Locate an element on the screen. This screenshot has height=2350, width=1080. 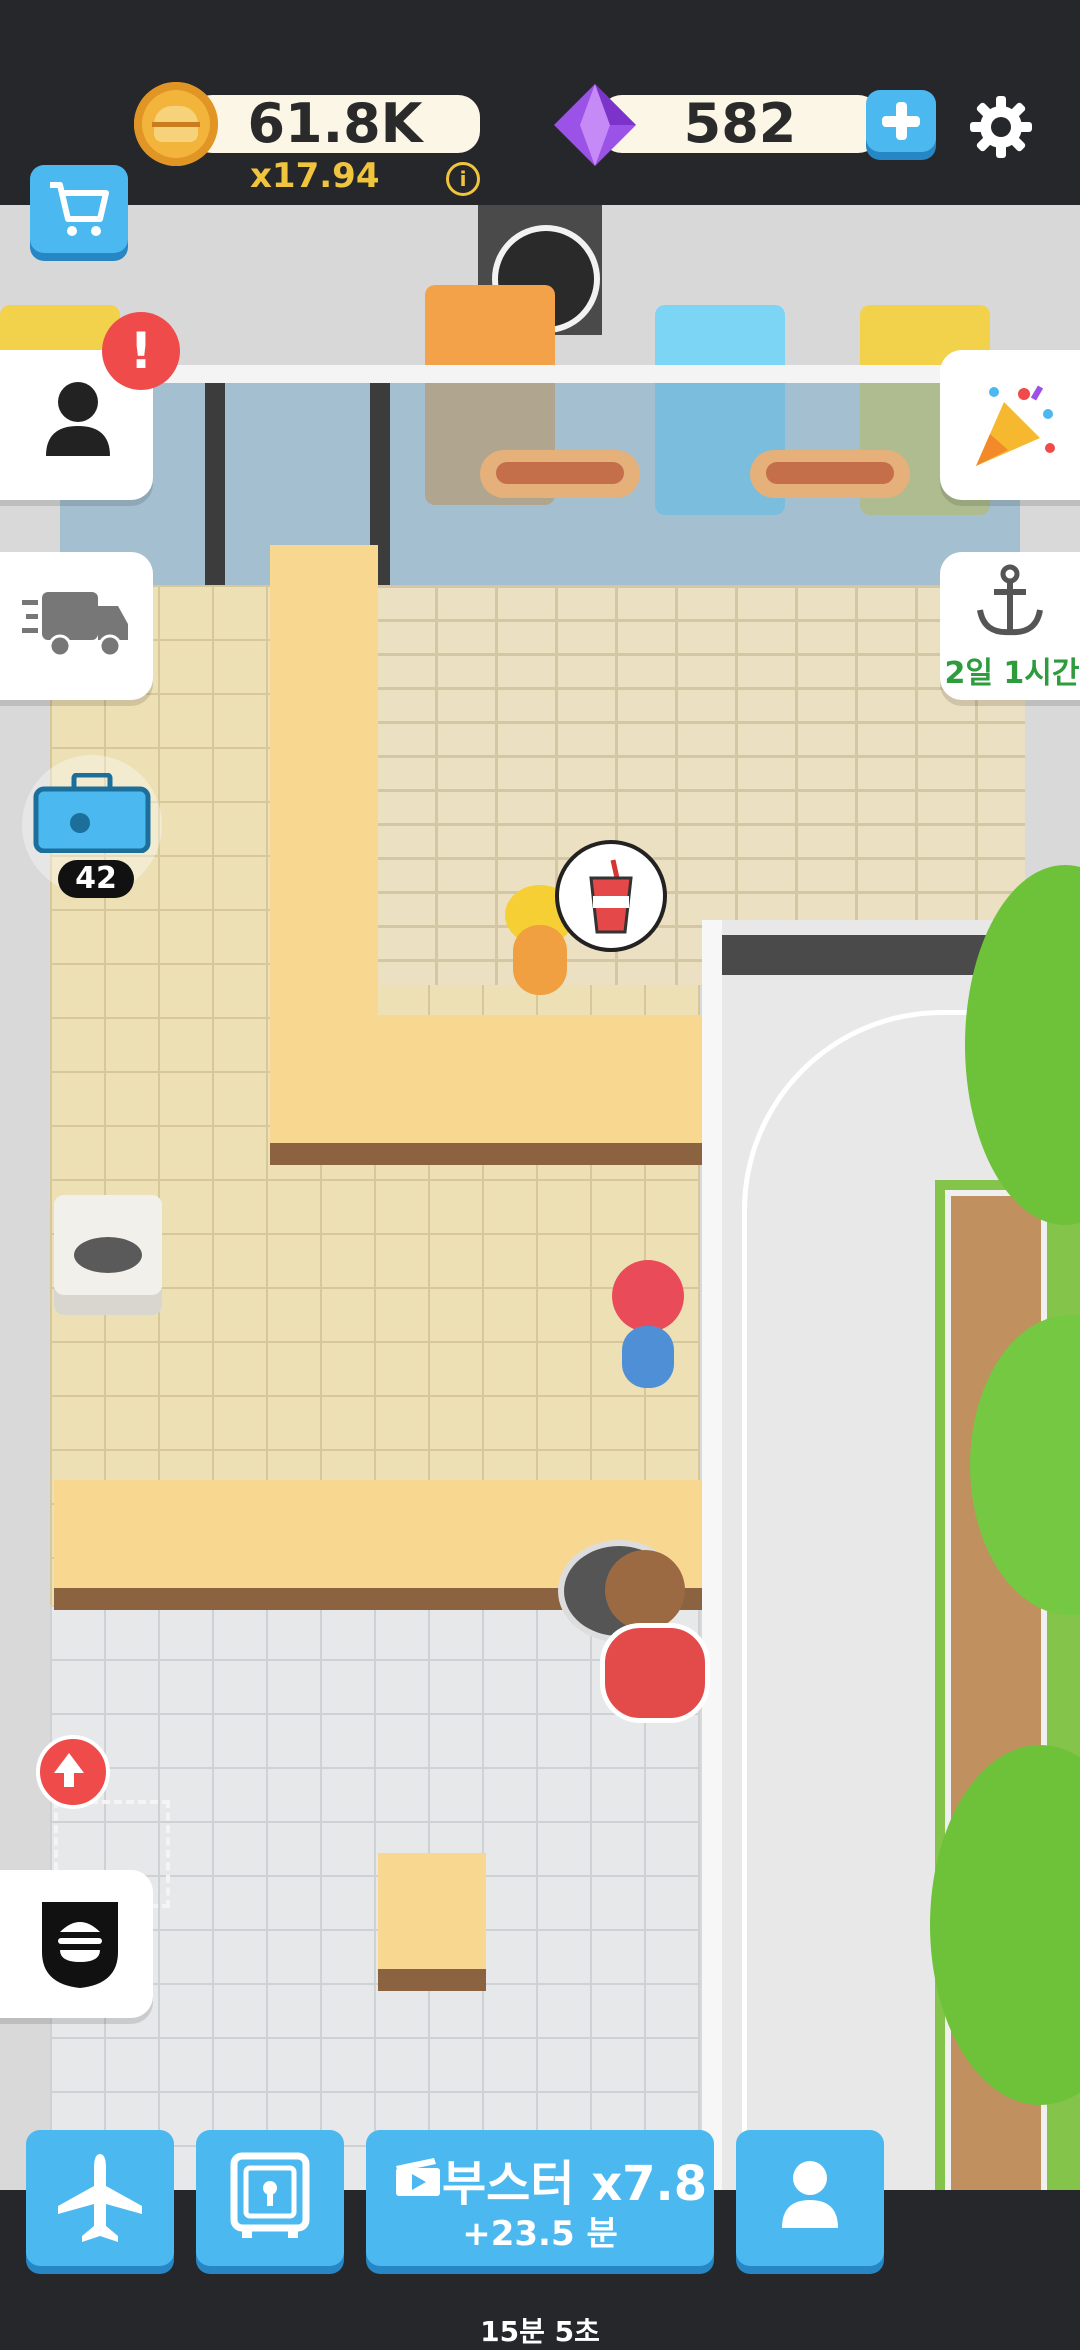
chest-count: 42 is located at coordinates (96, 879).